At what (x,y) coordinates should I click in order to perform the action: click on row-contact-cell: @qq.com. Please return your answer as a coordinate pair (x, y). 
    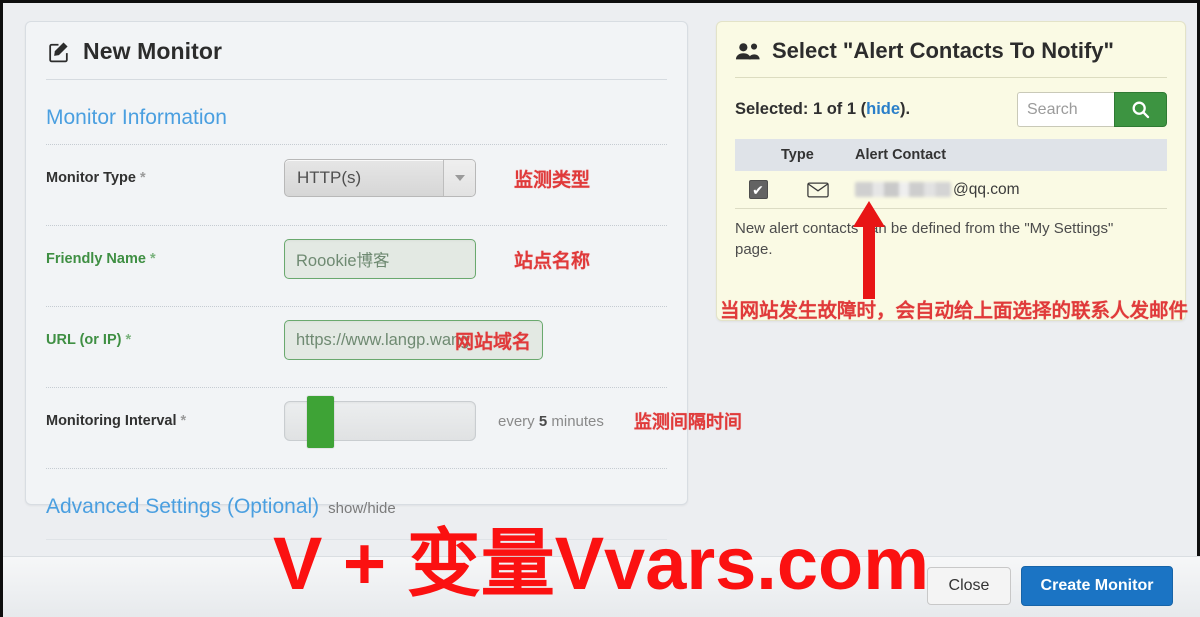
    Looking at the image, I should click on (1011, 190).